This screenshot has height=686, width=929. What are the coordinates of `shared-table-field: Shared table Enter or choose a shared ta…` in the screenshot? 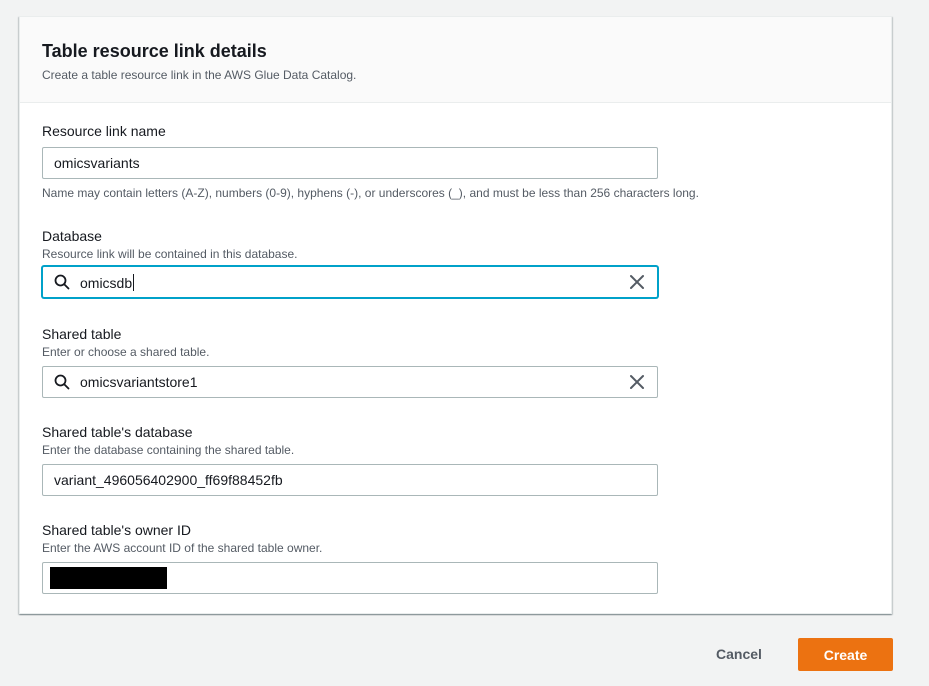 It's located at (350, 361).